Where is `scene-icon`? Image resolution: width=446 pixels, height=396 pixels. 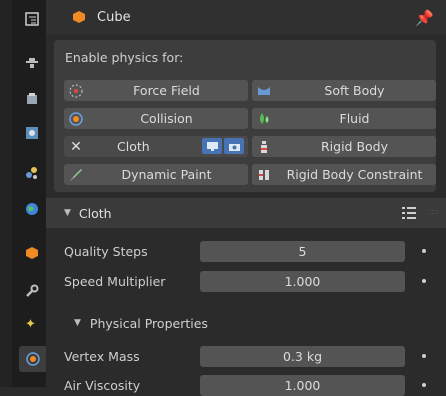 scene-icon is located at coordinates (31, 173).